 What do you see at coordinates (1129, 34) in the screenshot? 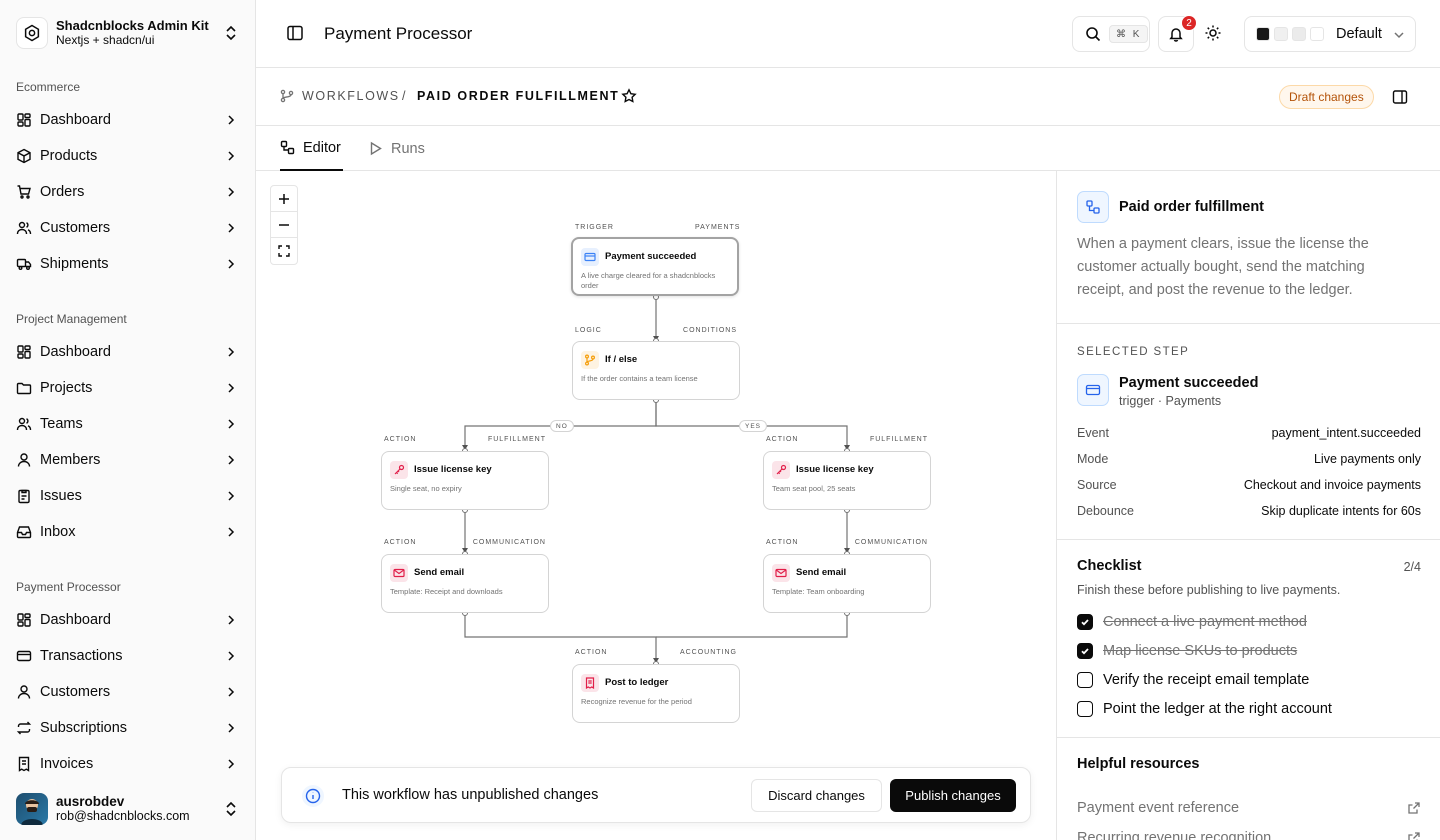
I see `search-shortcut: ⌘ K` at bounding box center [1129, 34].